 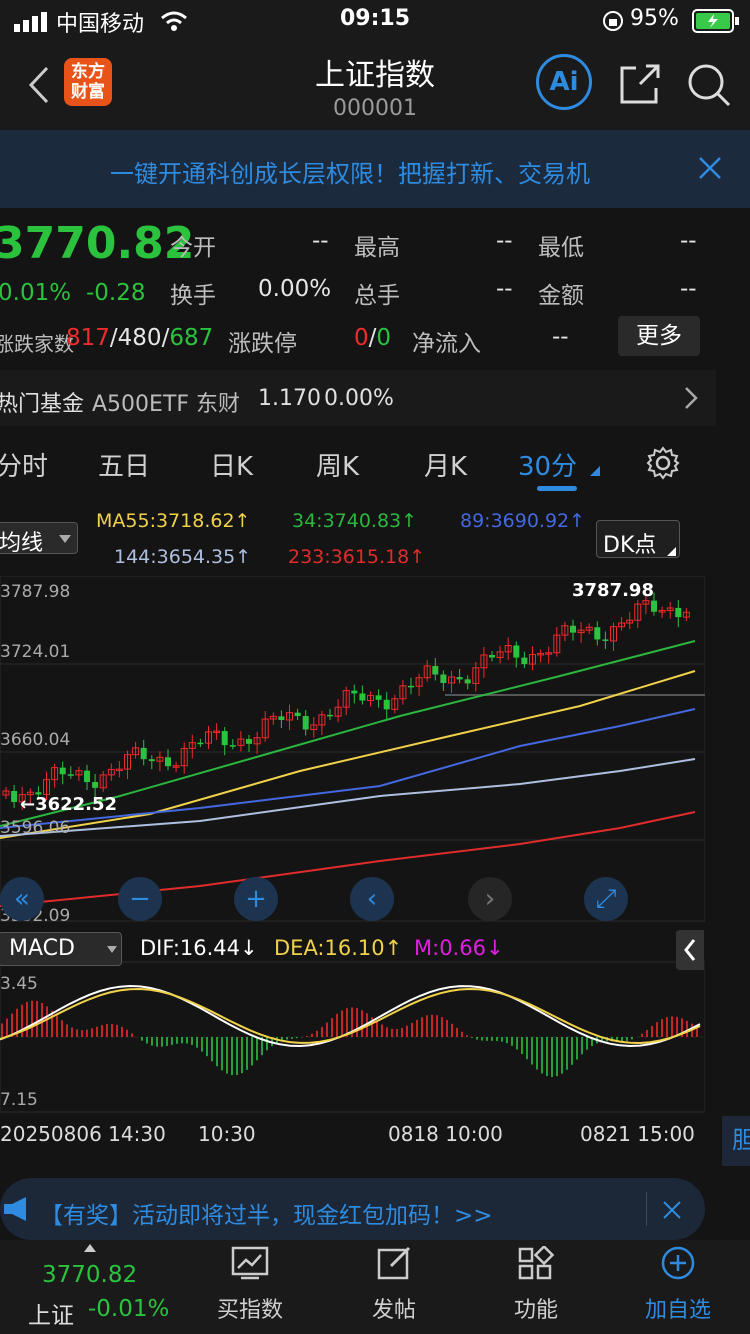 I want to click on more-button: 更多, so click(x=659, y=336).